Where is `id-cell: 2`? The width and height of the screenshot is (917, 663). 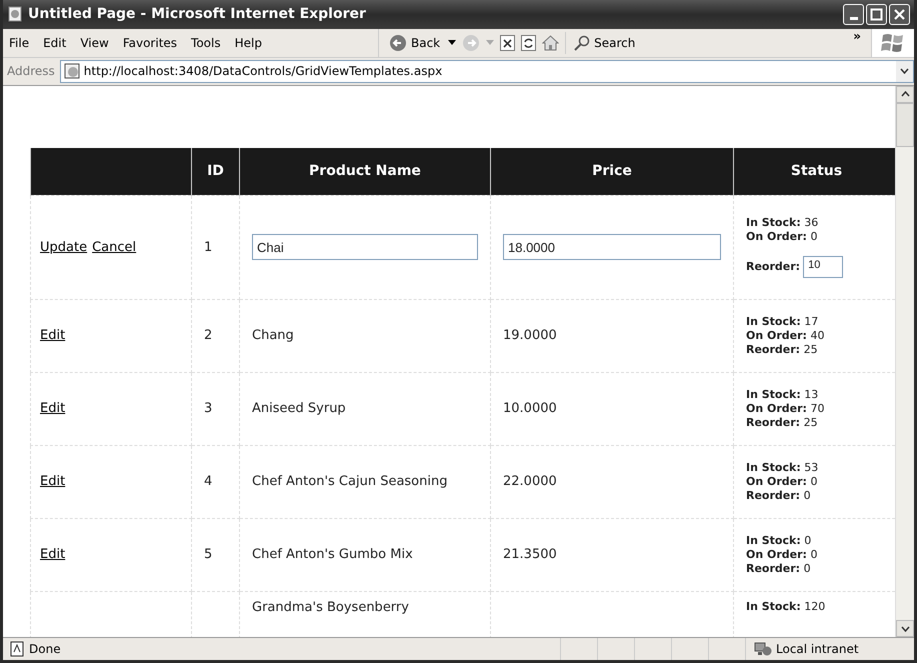
id-cell: 2 is located at coordinates (216, 335).